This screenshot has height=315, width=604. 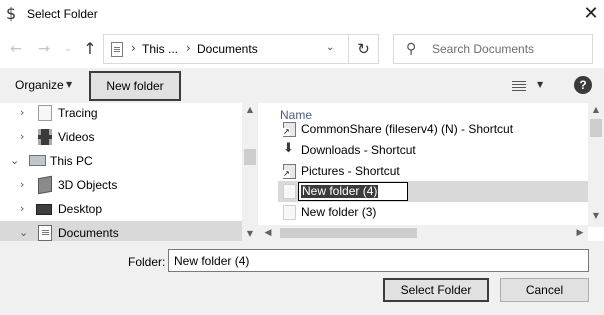 I want to click on breadcrumb-documents: Documents, so click(x=227, y=49).